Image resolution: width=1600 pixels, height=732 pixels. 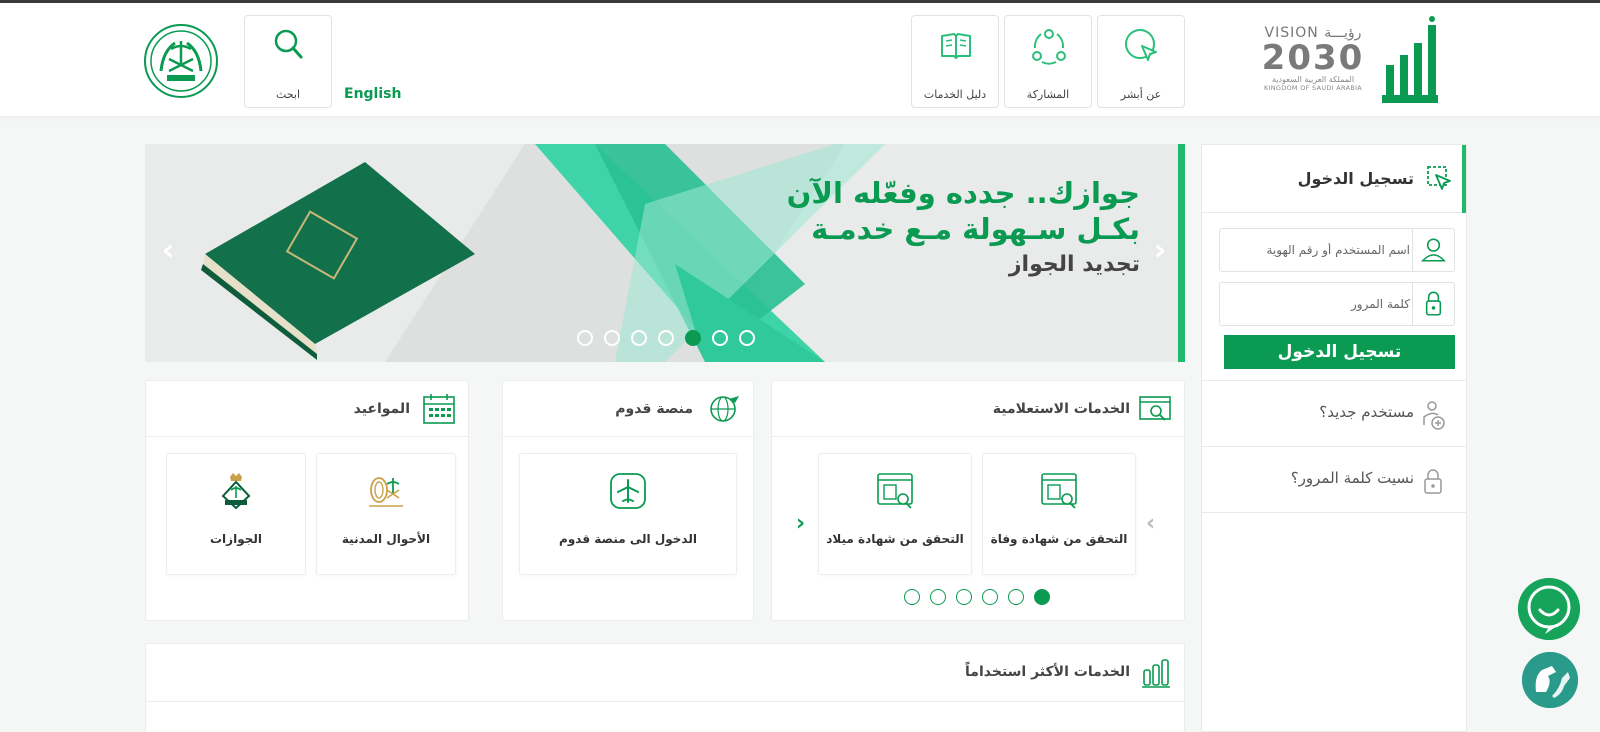 What do you see at coordinates (654, 409) in the screenshot?
I see `qudoom-title: منصة قدوم` at bounding box center [654, 409].